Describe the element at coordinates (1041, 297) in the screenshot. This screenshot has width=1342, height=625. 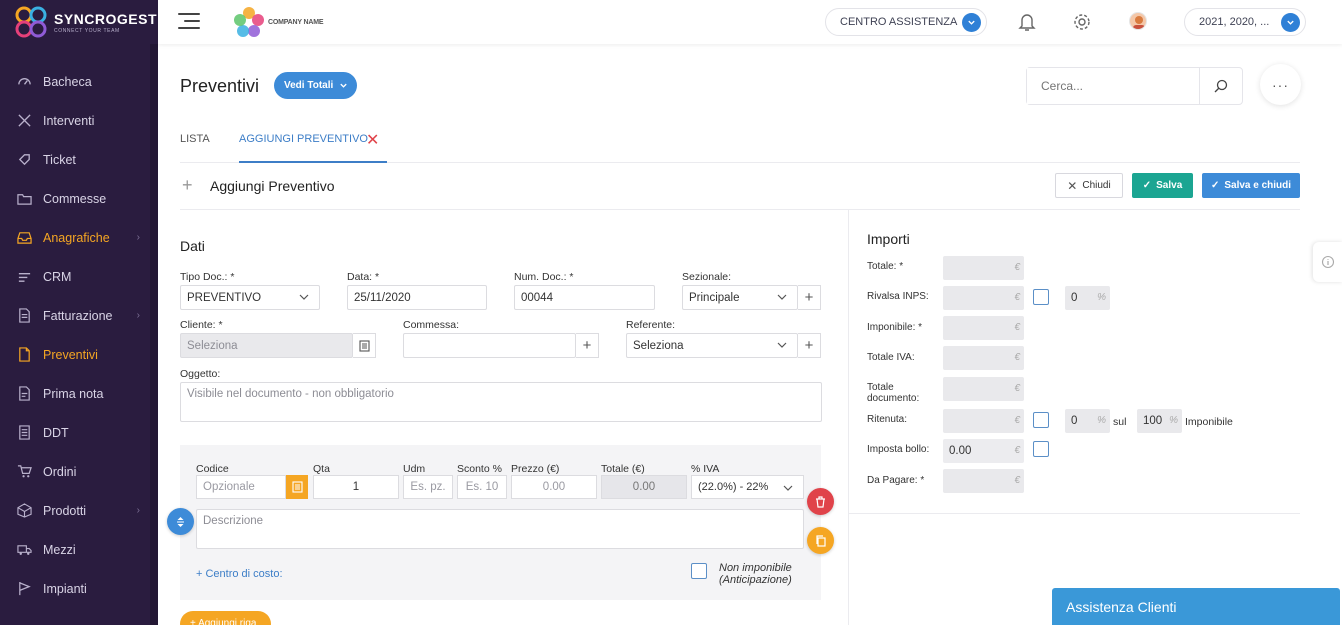
I see `rivalsa-inps-checkbox` at that location.